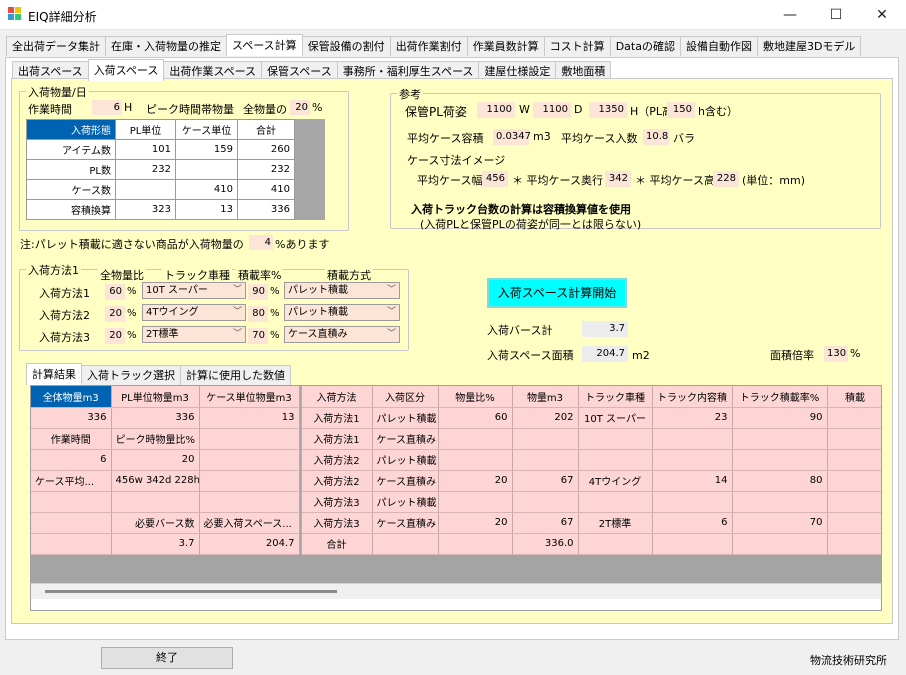 This screenshot has width=906, height=675. What do you see at coordinates (250, 544) in the screenshot?
I see `table-cell: 204.7` at bounding box center [250, 544].